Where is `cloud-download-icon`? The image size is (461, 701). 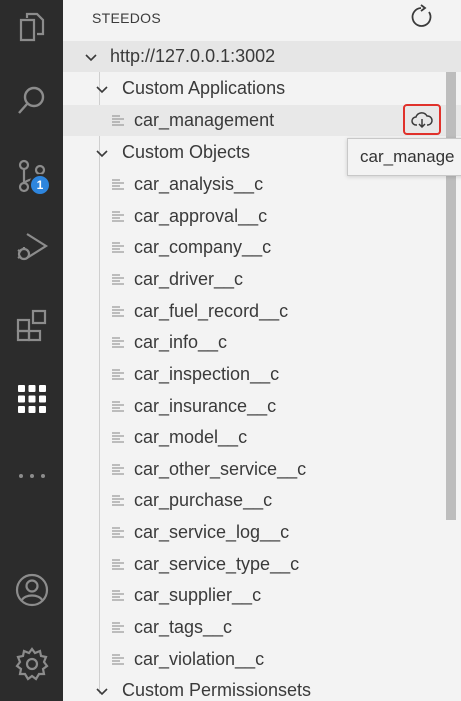
cloud-download-icon is located at coordinates (422, 119).